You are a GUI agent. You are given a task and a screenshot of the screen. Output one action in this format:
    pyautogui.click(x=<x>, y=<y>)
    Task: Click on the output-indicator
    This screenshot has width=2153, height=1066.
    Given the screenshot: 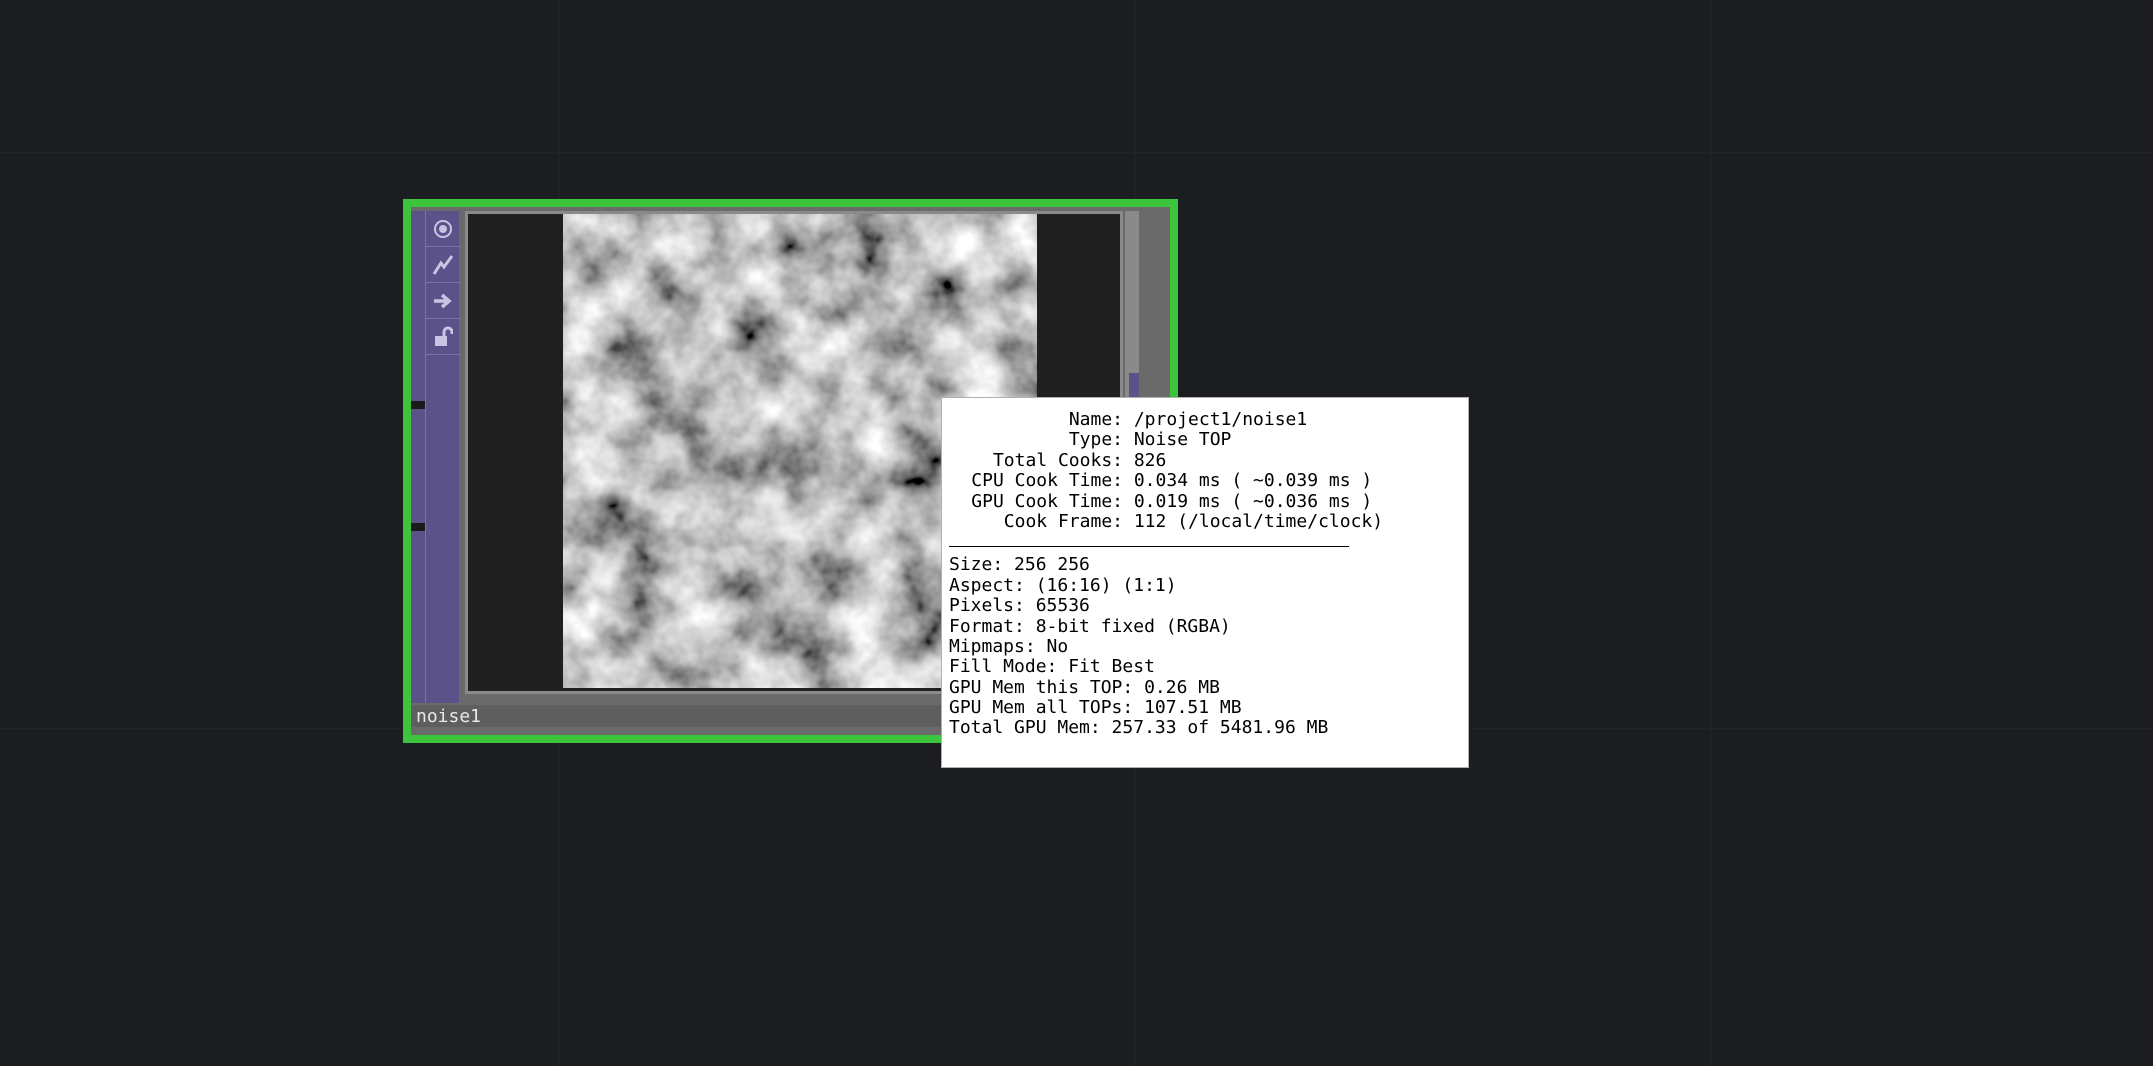 What is the action you would take?
    pyautogui.click(x=1134, y=385)
    